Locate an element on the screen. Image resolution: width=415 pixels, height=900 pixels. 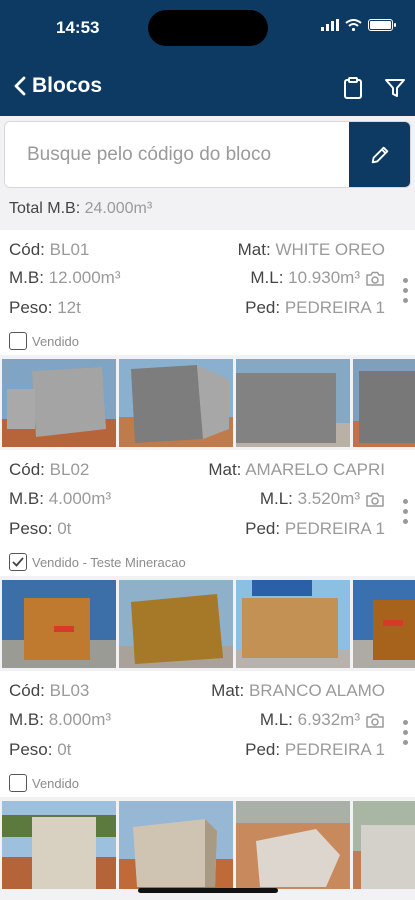
app-header: 14:53 Blocos is located at coordinates (207, 58).